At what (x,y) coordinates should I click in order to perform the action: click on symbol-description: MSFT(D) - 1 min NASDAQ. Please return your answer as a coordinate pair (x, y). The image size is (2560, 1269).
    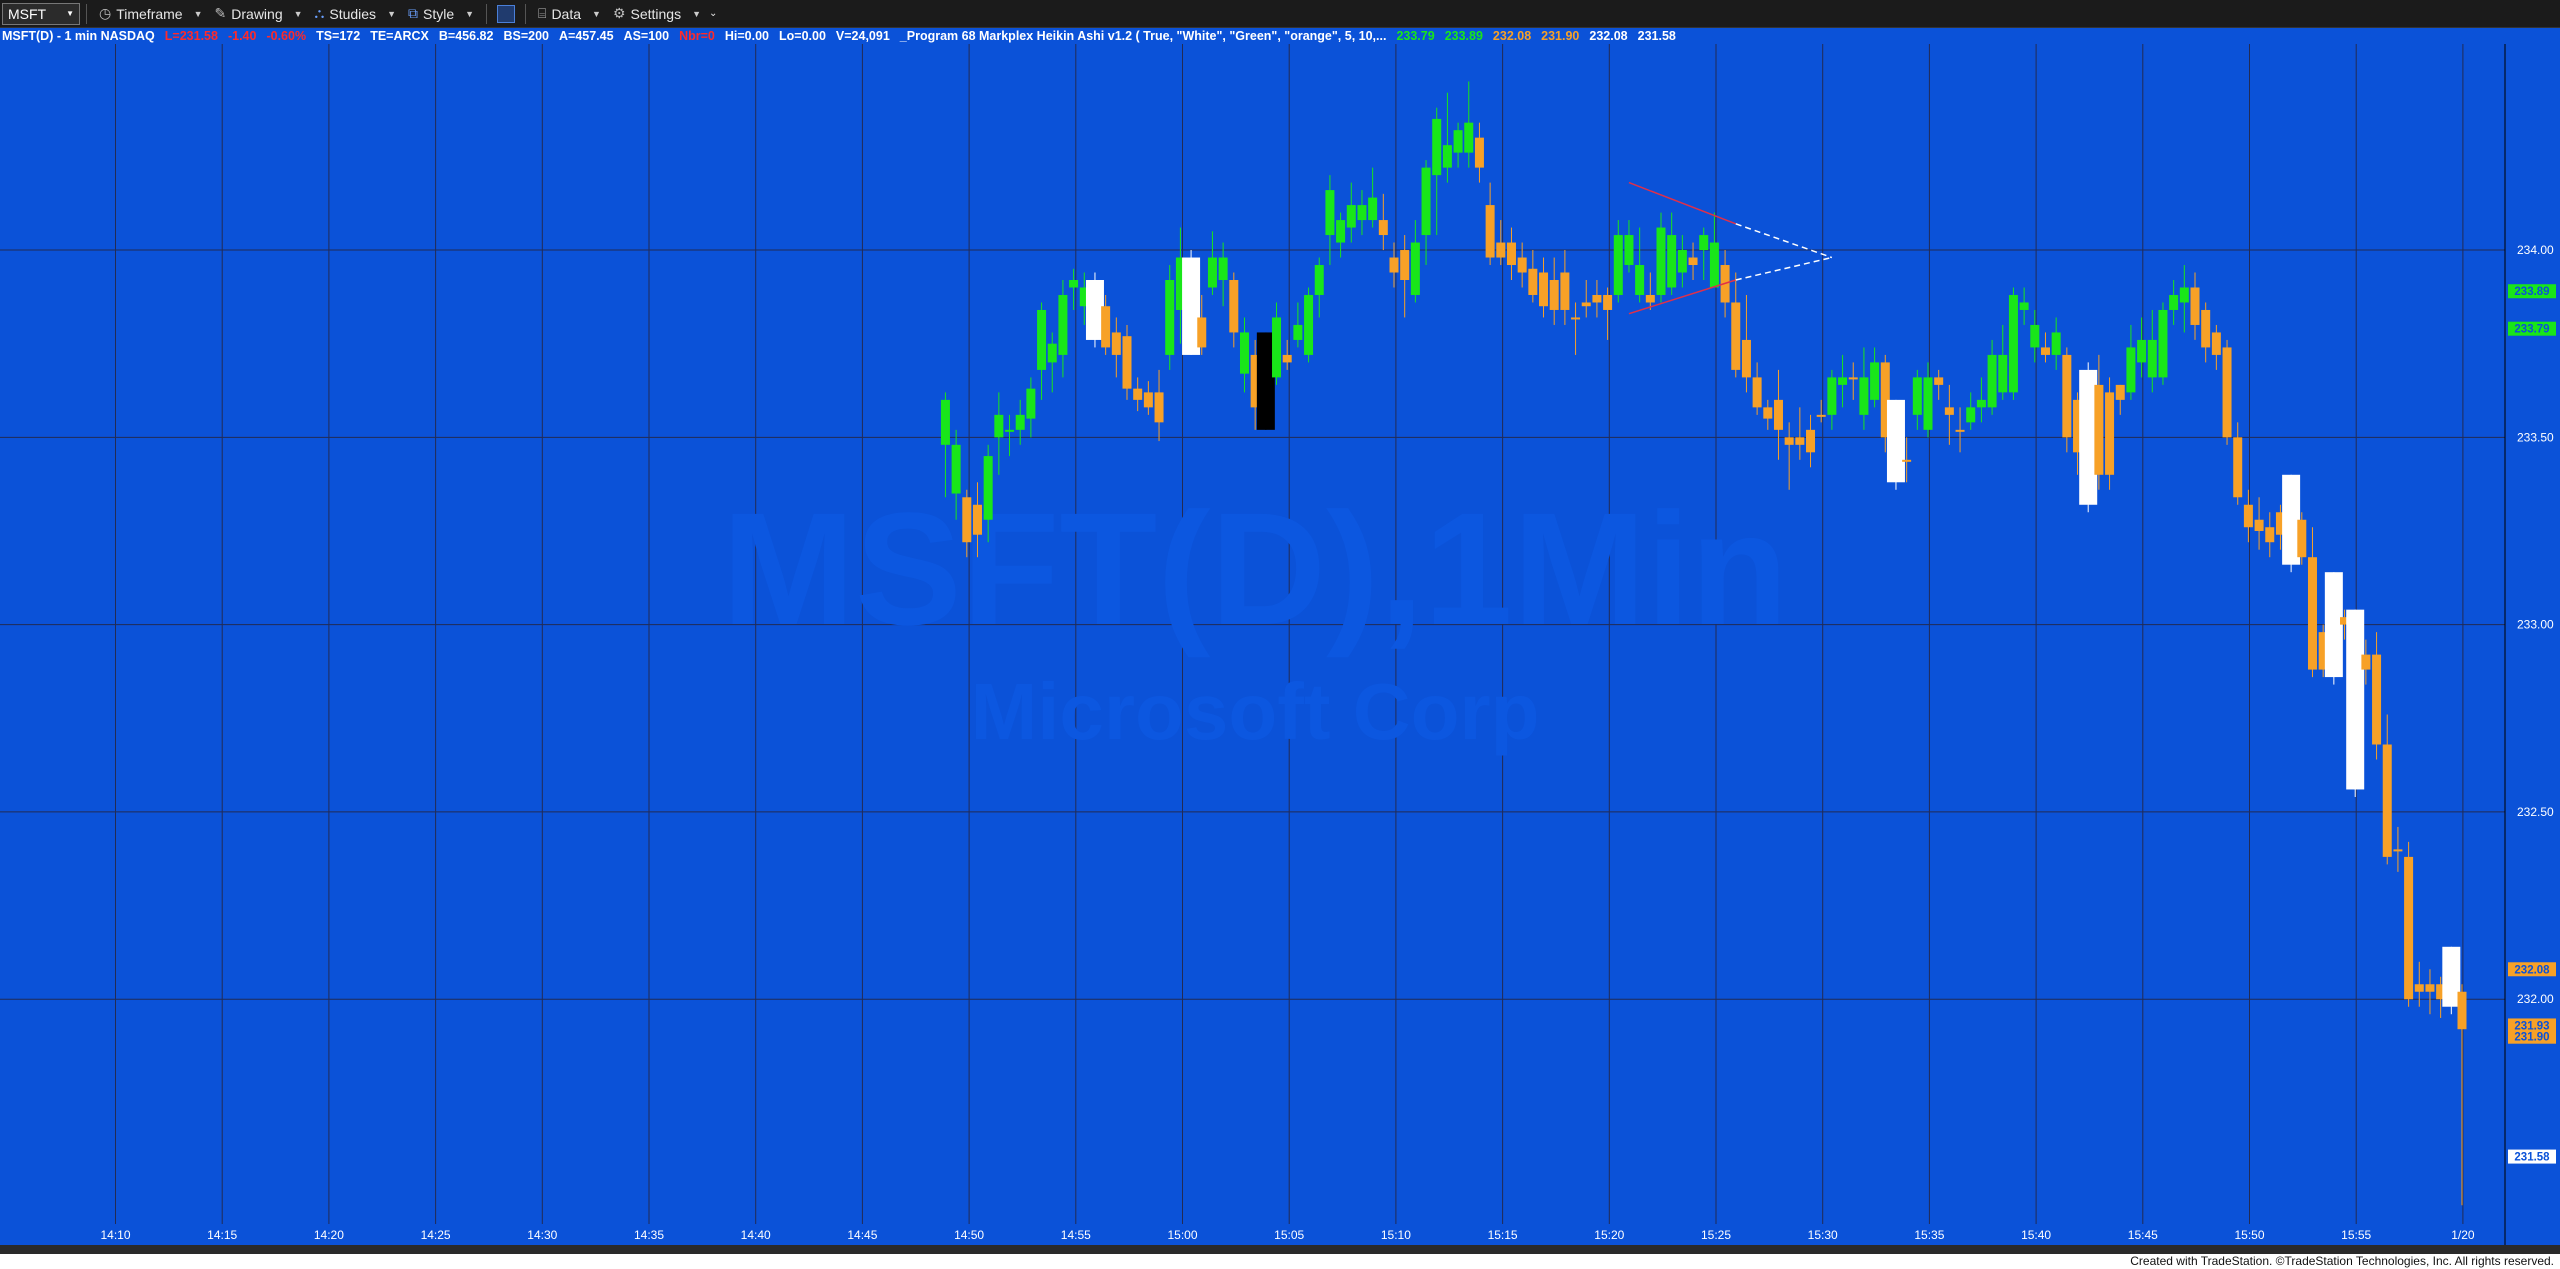
    Looking at the image, I should click on (78, 36).